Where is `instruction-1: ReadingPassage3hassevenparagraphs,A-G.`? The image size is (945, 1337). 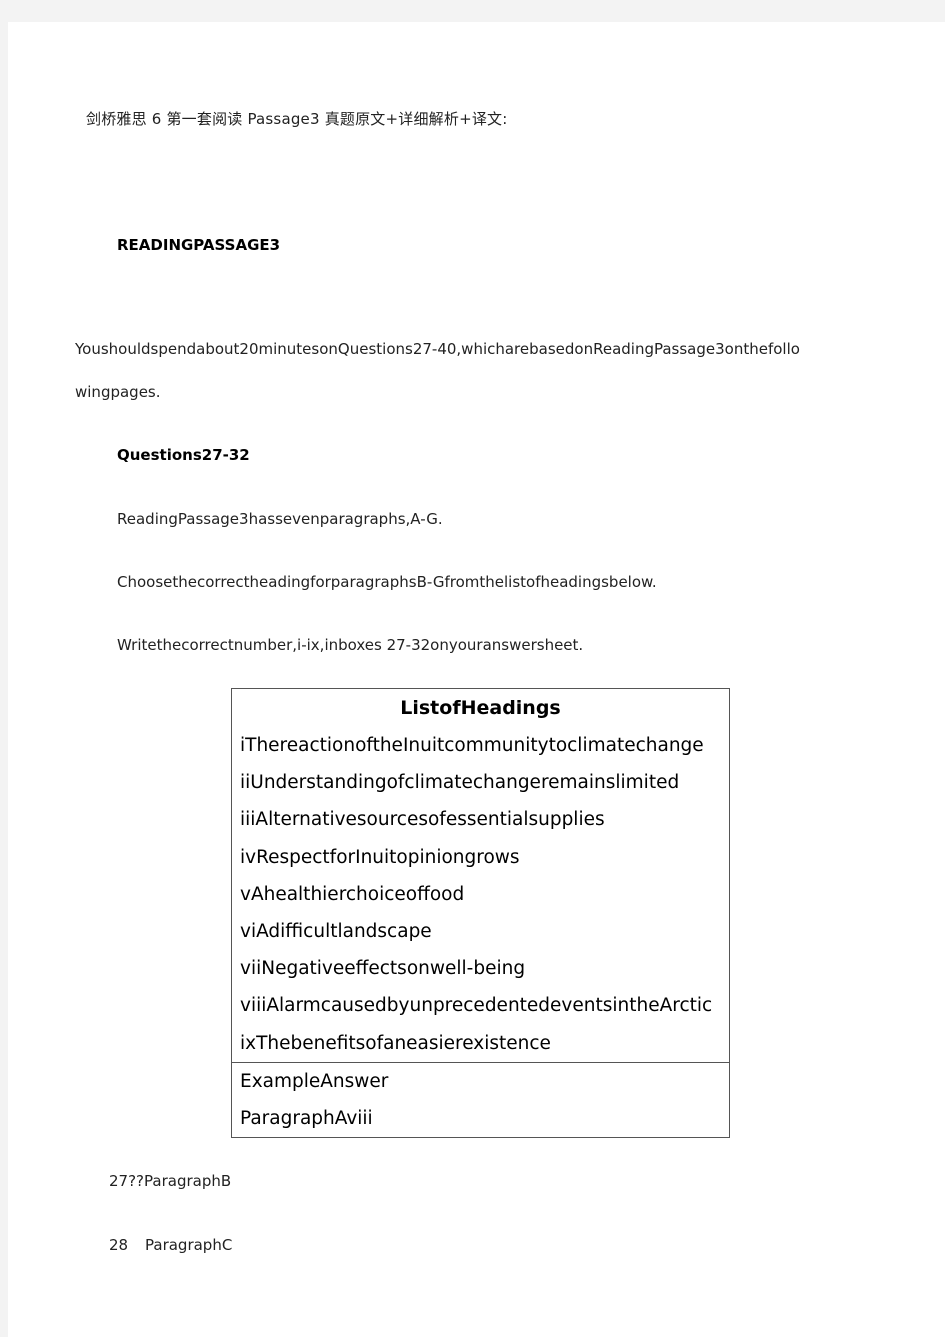 instruction-1: ReadingPassage3hassevenparagraphs,A-G. is located at coordinates (280, 519).